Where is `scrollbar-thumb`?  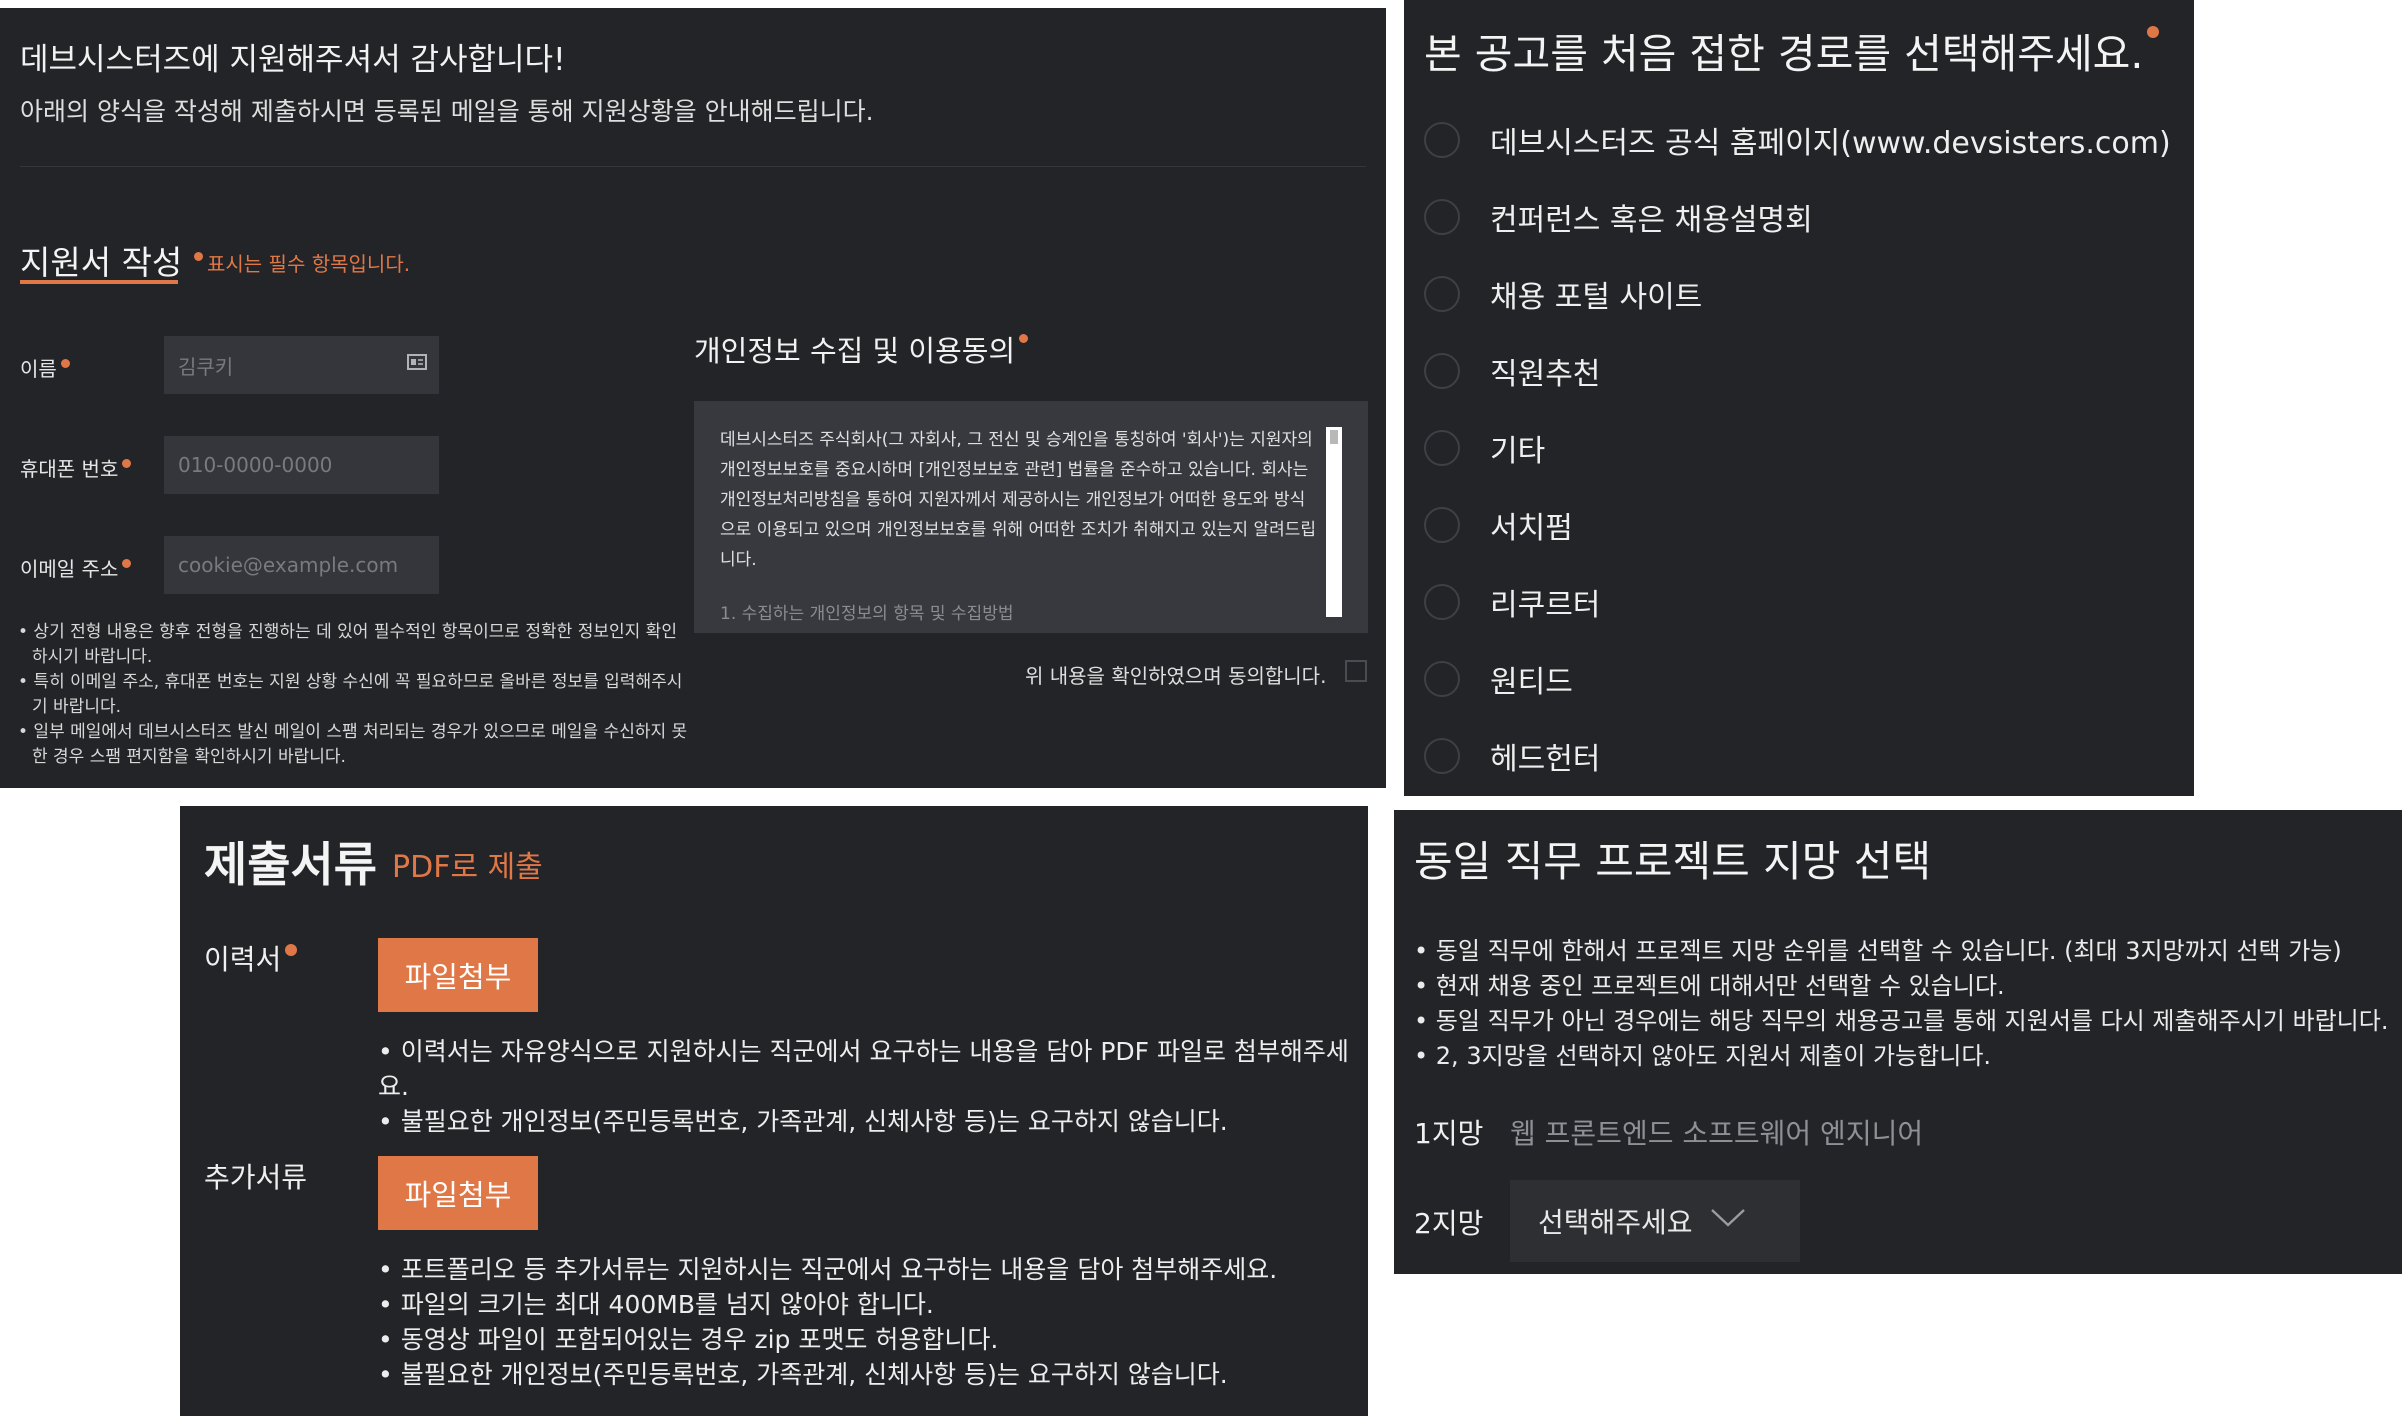 scrollbar-thumb is located at coordinates (1334, 437).